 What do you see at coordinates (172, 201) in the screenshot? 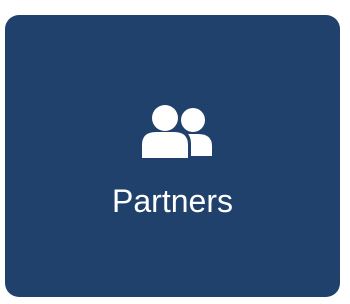
I see `tile-label: Partners` at bounding box center [172, 201].